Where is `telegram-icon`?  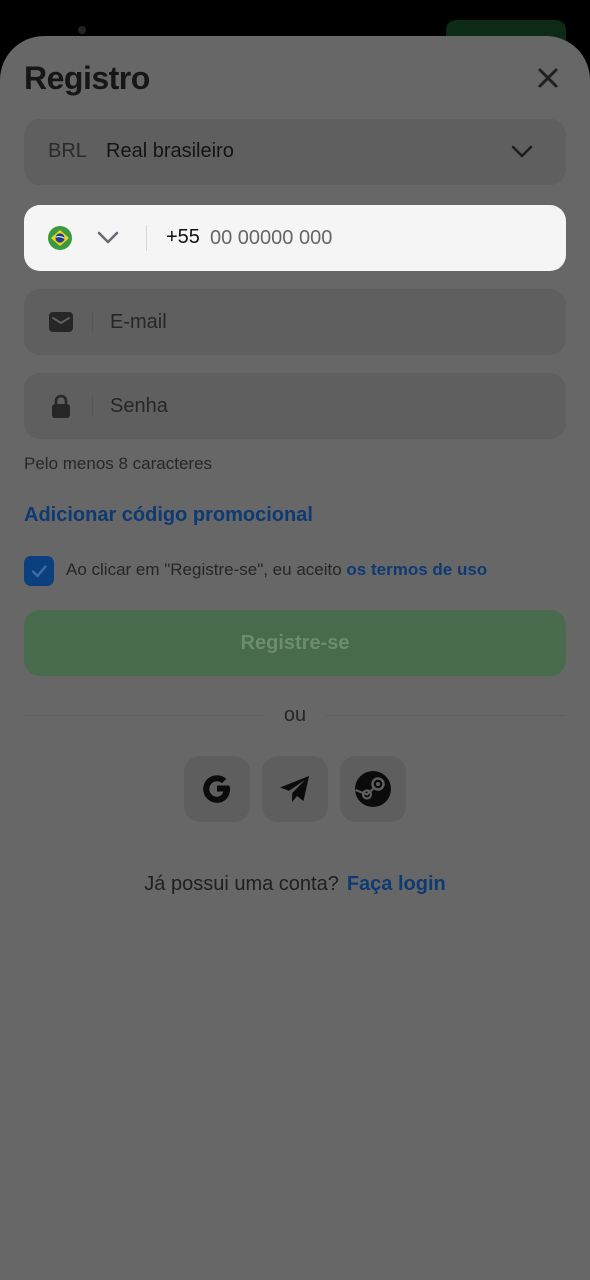 telegram-icon is located at coordinates (294, 789).